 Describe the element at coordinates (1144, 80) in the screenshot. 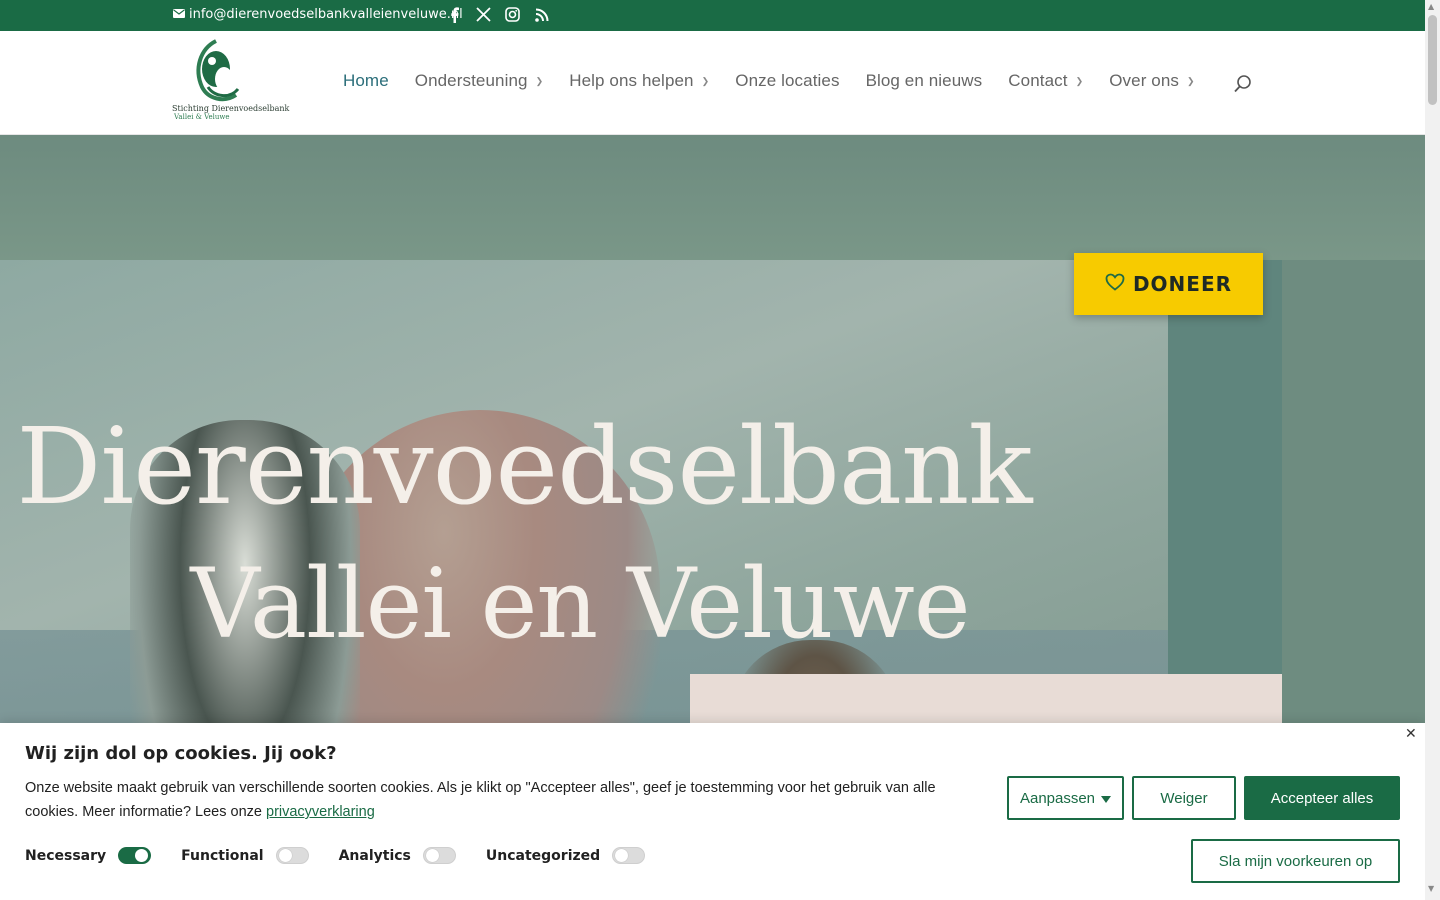

I see `nav-label: Over ons` at that location.